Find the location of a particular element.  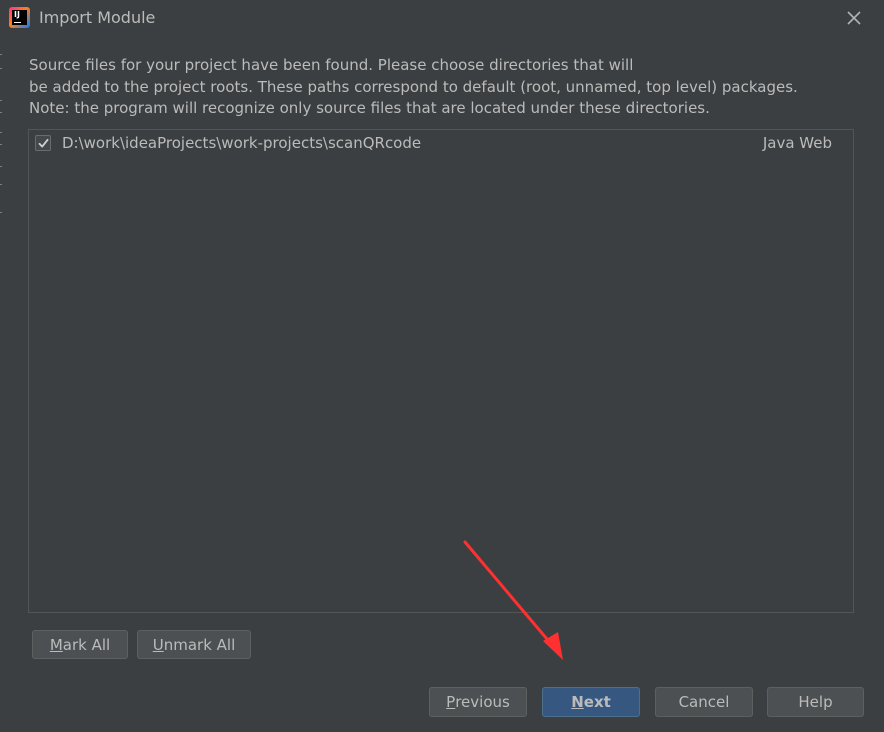

mark-all-button: Mark All is located at coordinates (80, 644).